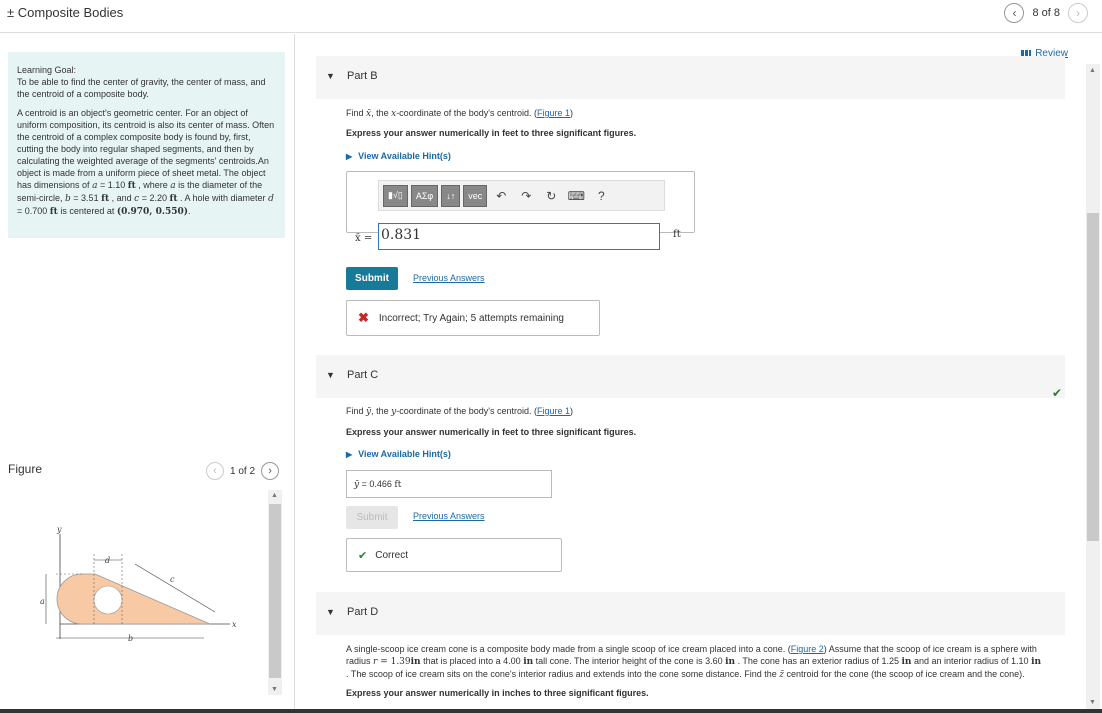  Describe the element at coordinates (551, 711) in the screenshot. I see `bottom-edge` at that location.